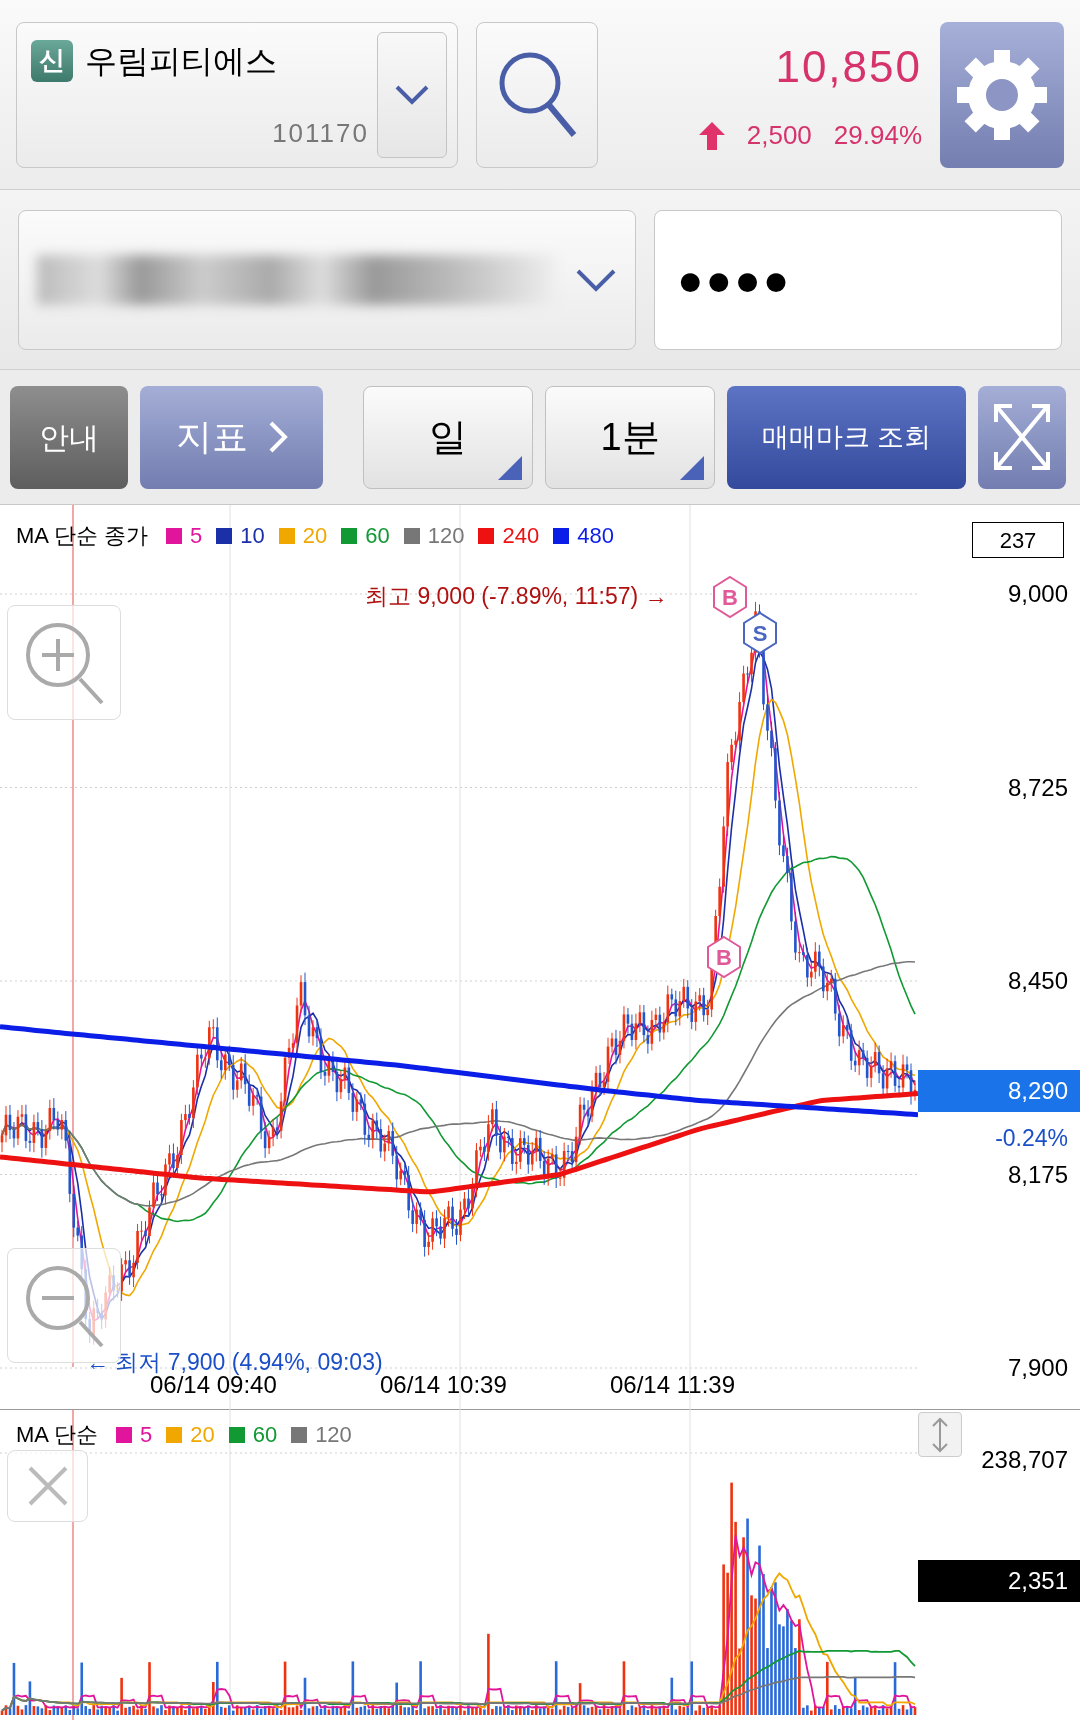 This screenshot has width=1080, height=1720. I want to click on up-down-arrow-icon, so click(940, 1434).